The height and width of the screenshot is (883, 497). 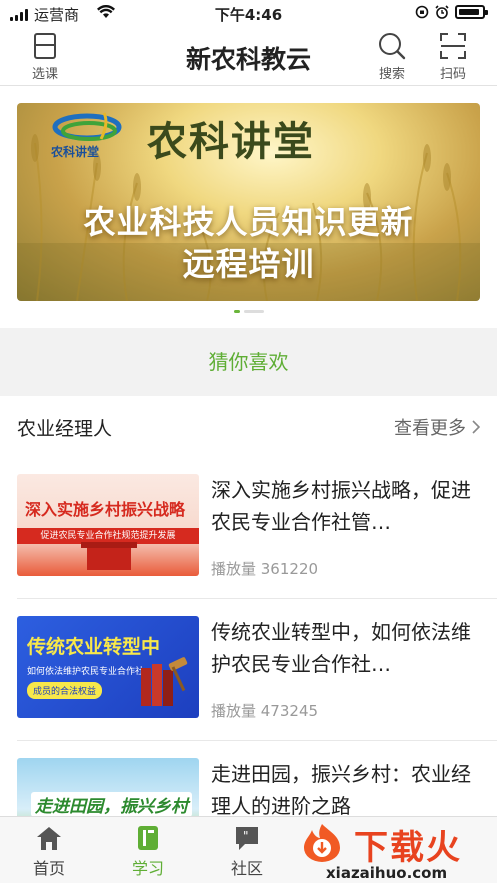 What do you see at coordinates (108, 525) in the screenshot?
I see `course-thumbnail: 深入实施乡村振兴战略 促进农民专业合作社规范提升发展` at bounding box center [108, 525].